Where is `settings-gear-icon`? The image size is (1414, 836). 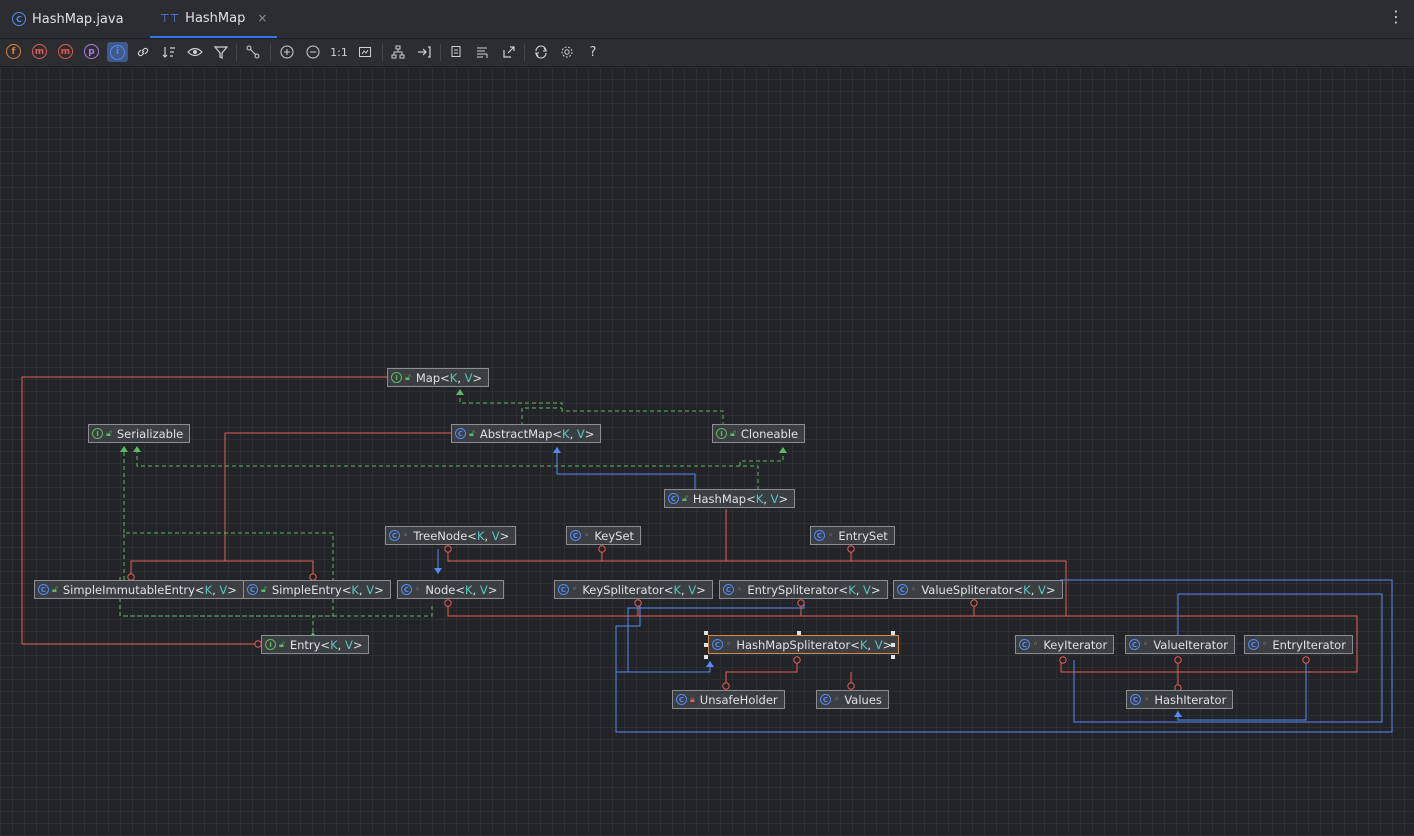
settings-gear-icon is located at coordinates (567, 52).